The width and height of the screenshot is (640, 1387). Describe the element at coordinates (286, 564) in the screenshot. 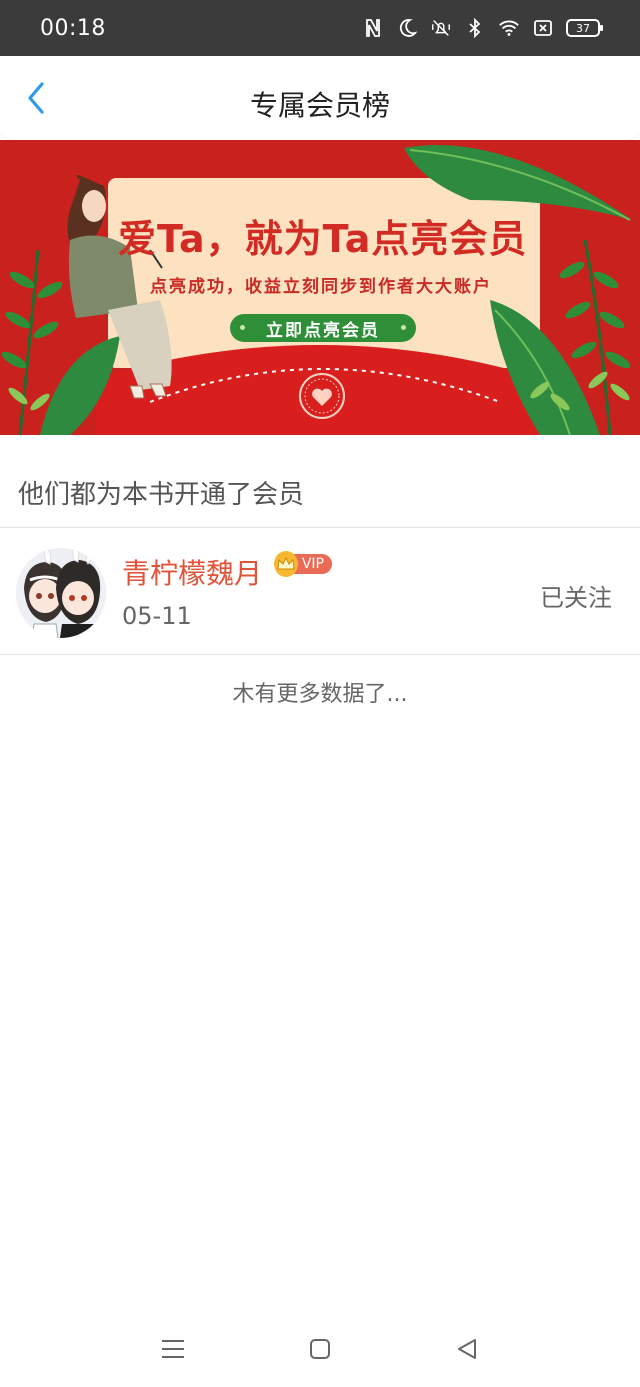

I see `crown-icon` at that location.